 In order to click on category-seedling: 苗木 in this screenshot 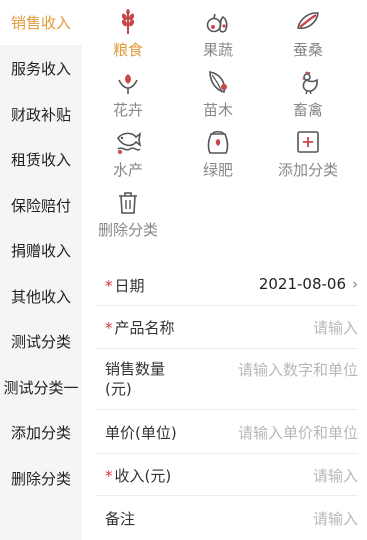, I will do `click(218, 94)`.